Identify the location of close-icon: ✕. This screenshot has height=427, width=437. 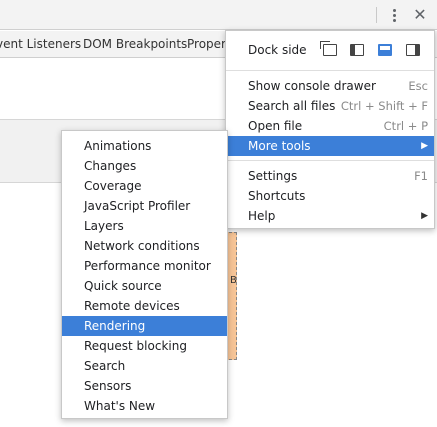
(420, 15).